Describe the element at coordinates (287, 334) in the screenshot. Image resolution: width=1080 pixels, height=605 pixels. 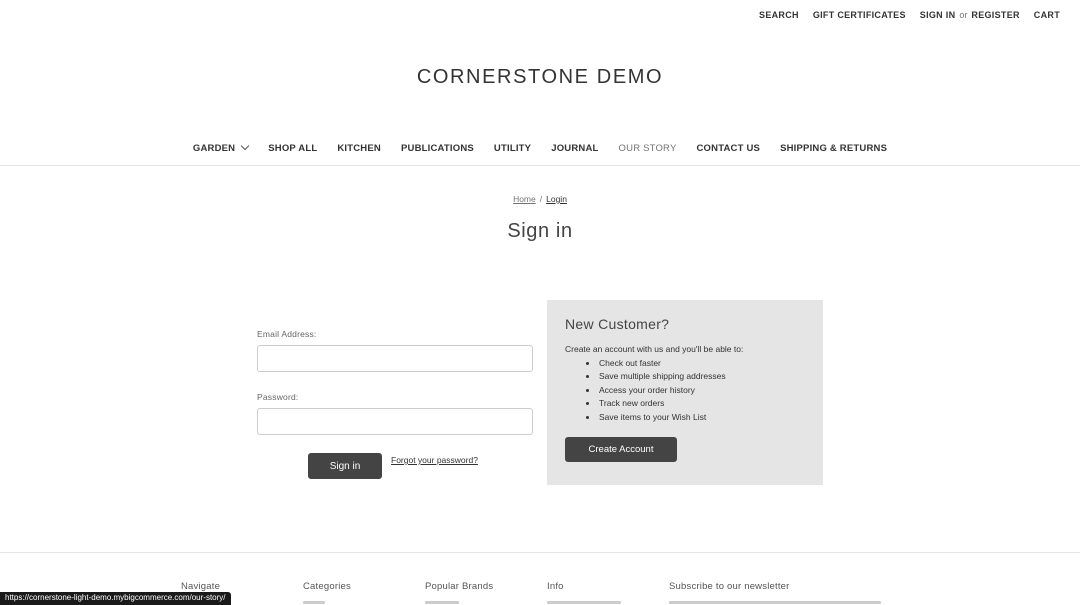
I see `email-label: Email Address:` at that location.